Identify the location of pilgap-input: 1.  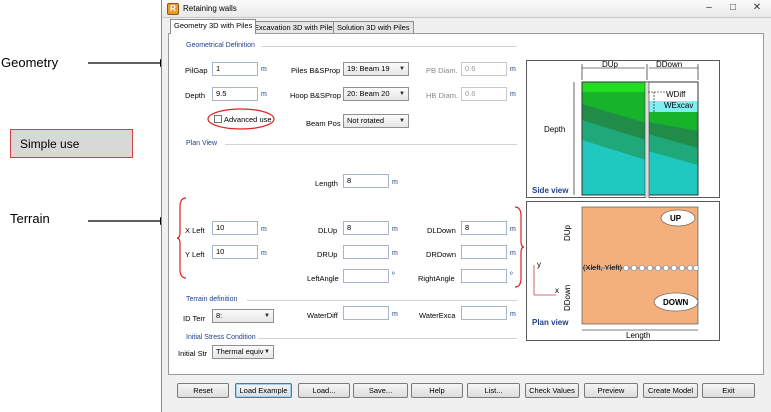
(235, 69).